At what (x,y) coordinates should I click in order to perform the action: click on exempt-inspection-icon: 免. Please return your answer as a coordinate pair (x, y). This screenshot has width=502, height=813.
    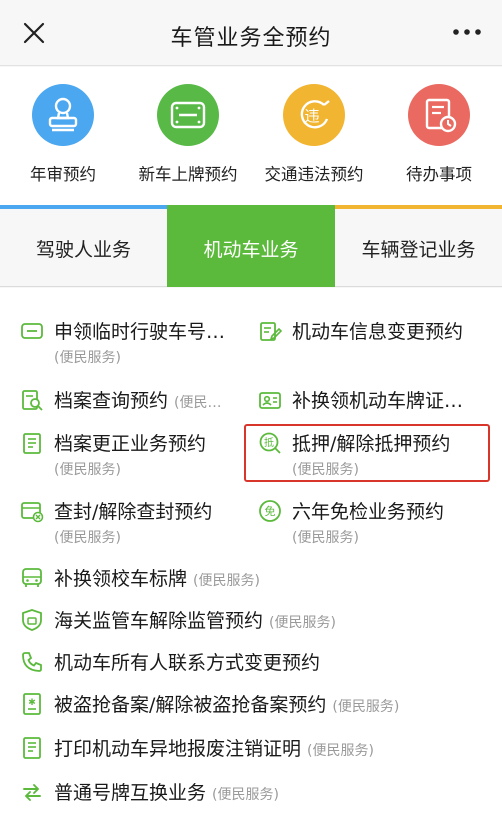
    Looking at the image, I should click on (270, 511).